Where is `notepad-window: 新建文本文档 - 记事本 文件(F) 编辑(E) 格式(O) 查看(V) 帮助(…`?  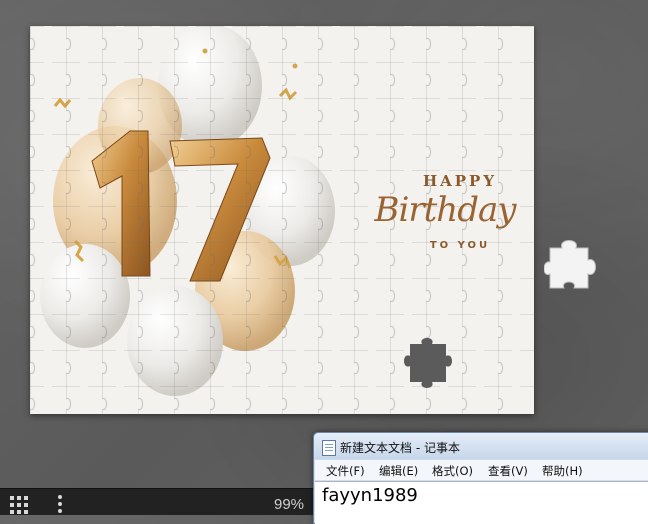
notepad-window: 新建文本文档 - 记事本 文件(F) 编辑(E) 格式(O) 查看(V) 帮助(… is located at coordinates (480, 478).